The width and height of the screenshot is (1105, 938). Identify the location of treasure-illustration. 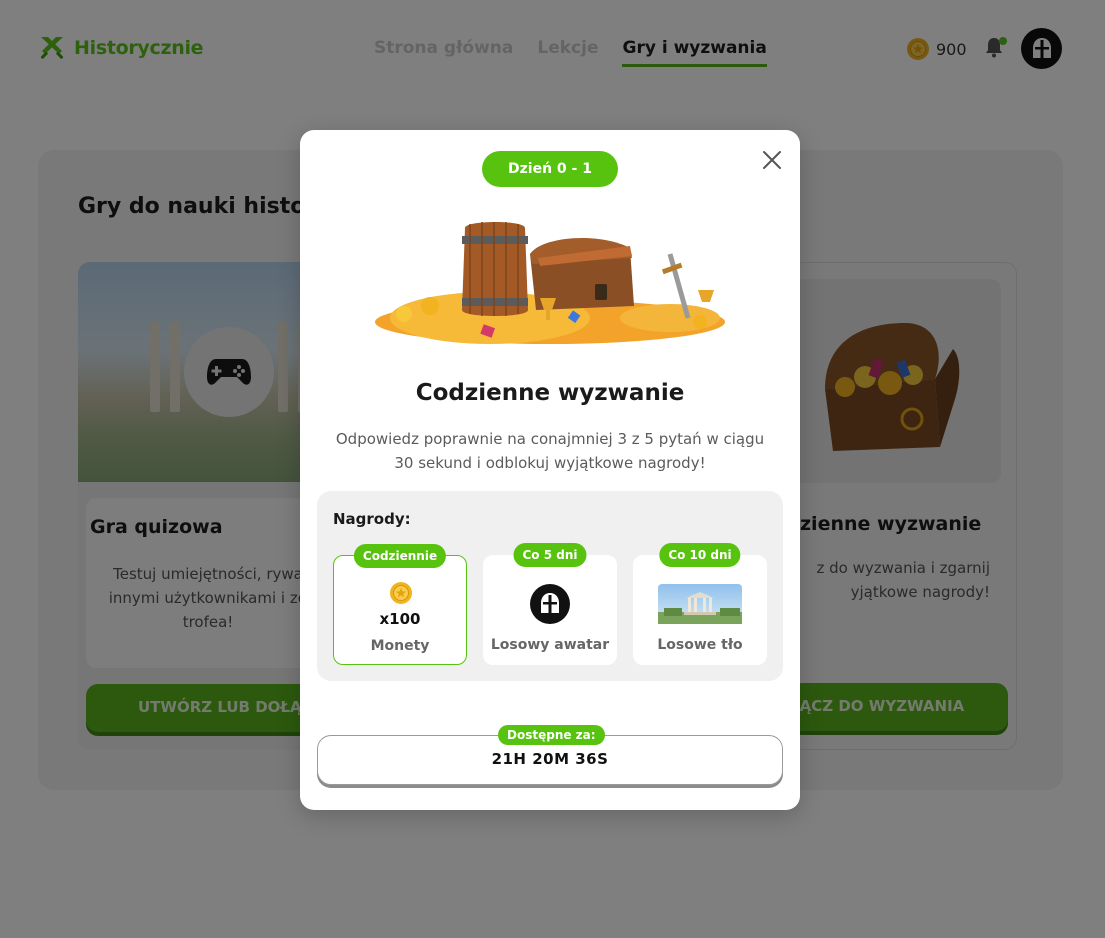
(550, 283).